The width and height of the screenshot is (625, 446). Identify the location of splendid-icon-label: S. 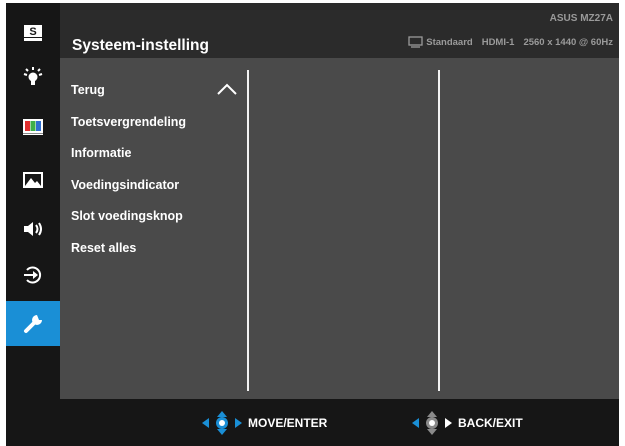
(32, 32).